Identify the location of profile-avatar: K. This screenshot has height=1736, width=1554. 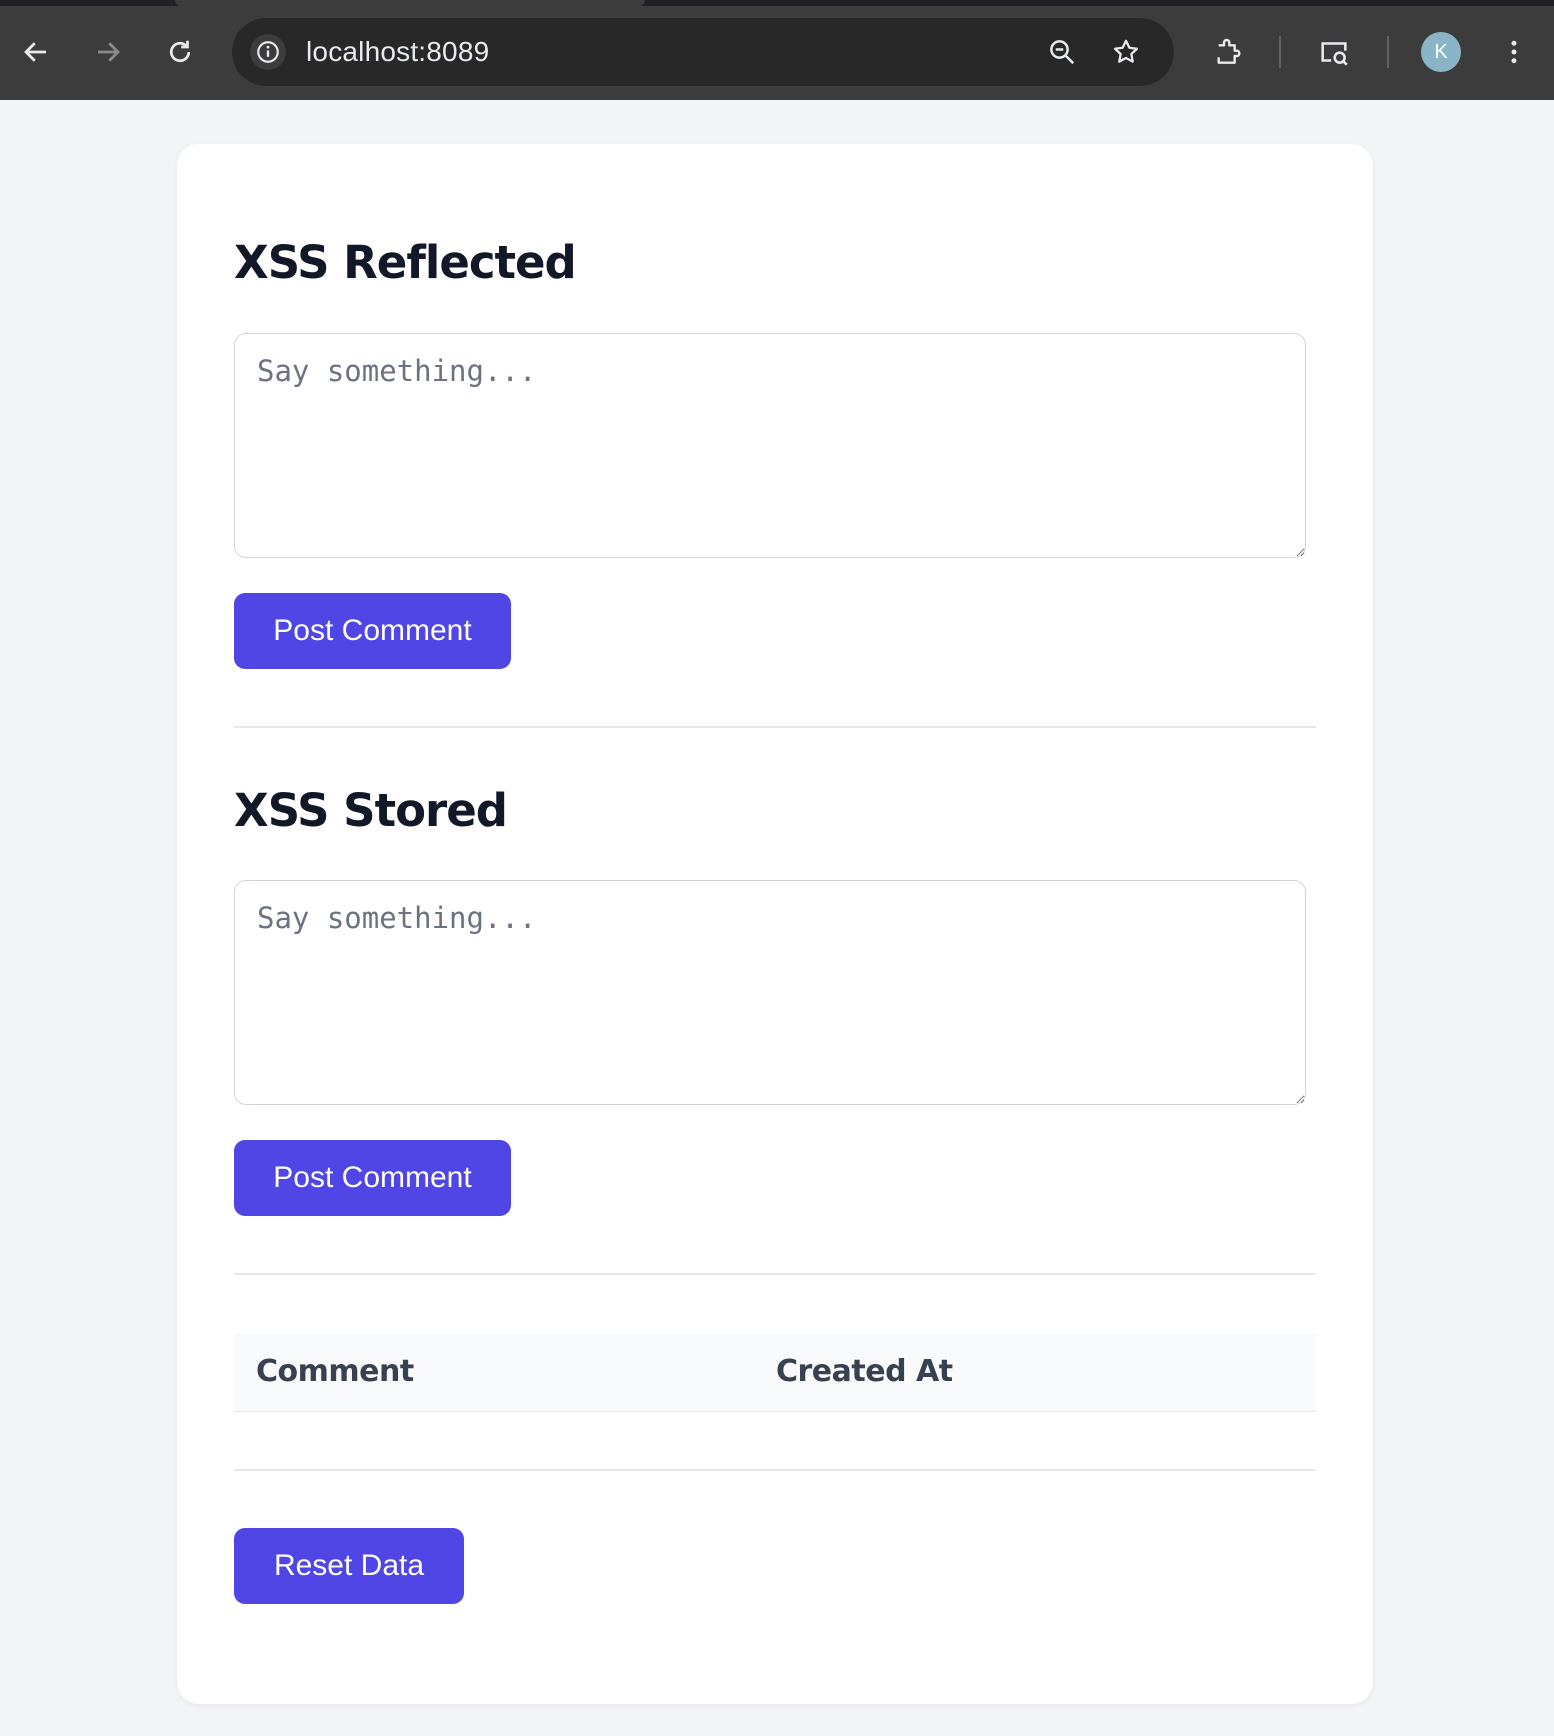
(1441, 52).